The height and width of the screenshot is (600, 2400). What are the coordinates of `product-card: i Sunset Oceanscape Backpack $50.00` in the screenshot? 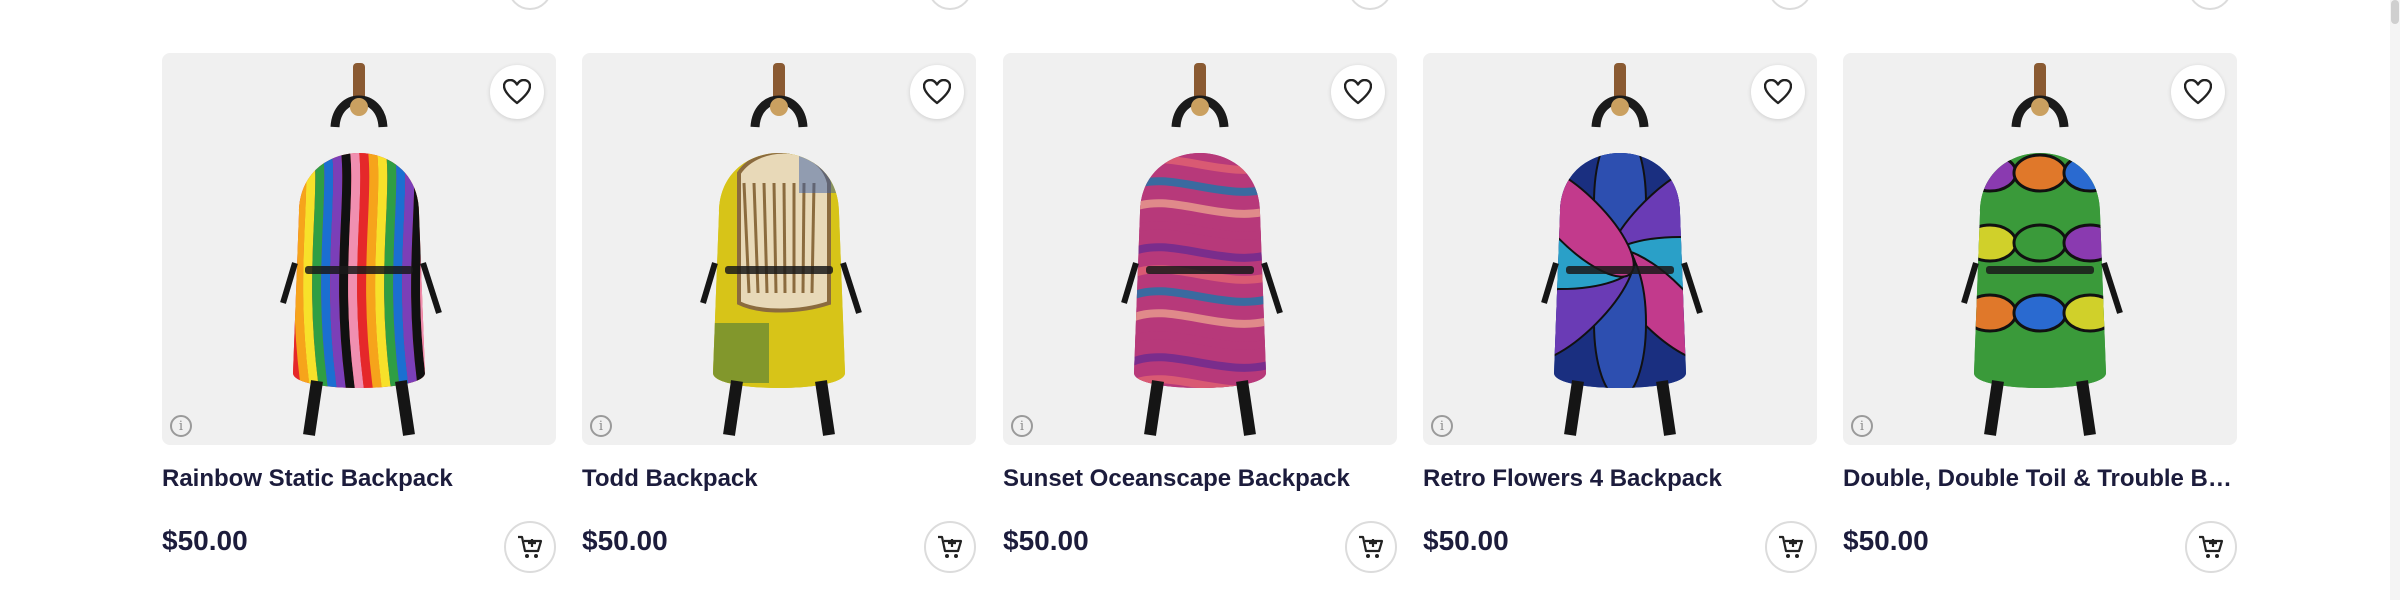 It's located at (1200, 323).